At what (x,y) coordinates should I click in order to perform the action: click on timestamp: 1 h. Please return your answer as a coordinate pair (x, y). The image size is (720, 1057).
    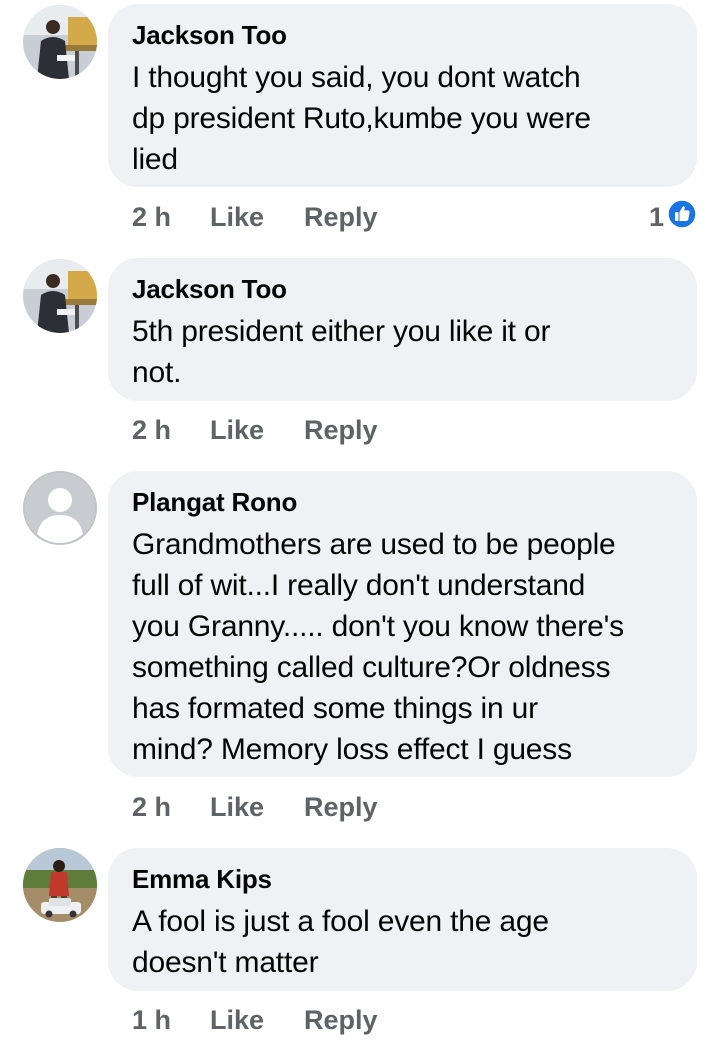
    Looking at the image, I should click on (171, 1020).